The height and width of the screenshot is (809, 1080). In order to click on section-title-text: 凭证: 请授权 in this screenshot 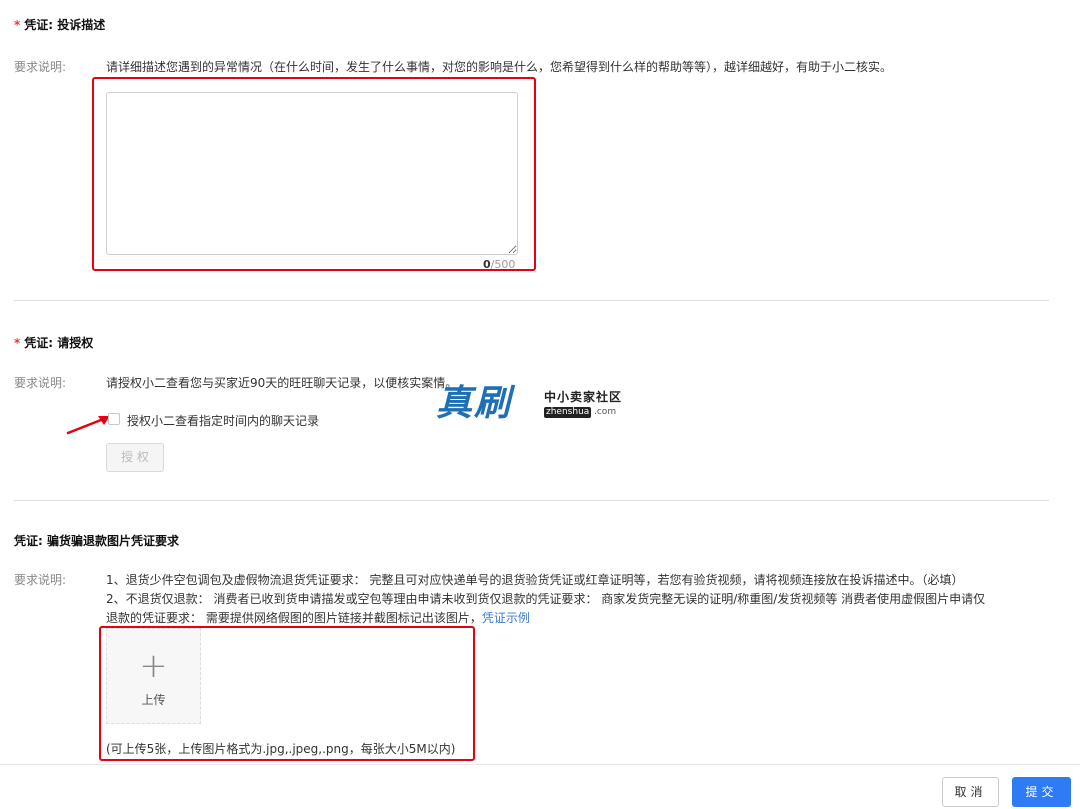, I will do `click(59, 343)`.